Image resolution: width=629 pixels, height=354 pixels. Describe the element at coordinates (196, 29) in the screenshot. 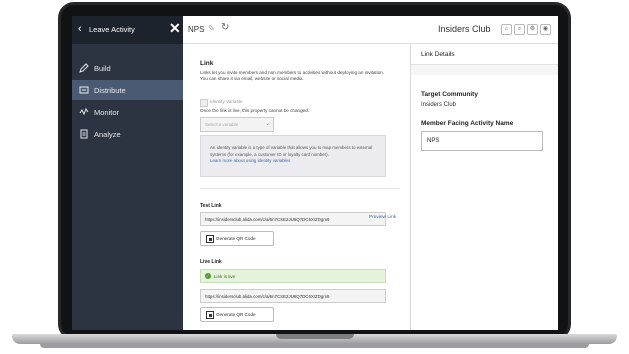

I see `activity-name: NPS` at that location.